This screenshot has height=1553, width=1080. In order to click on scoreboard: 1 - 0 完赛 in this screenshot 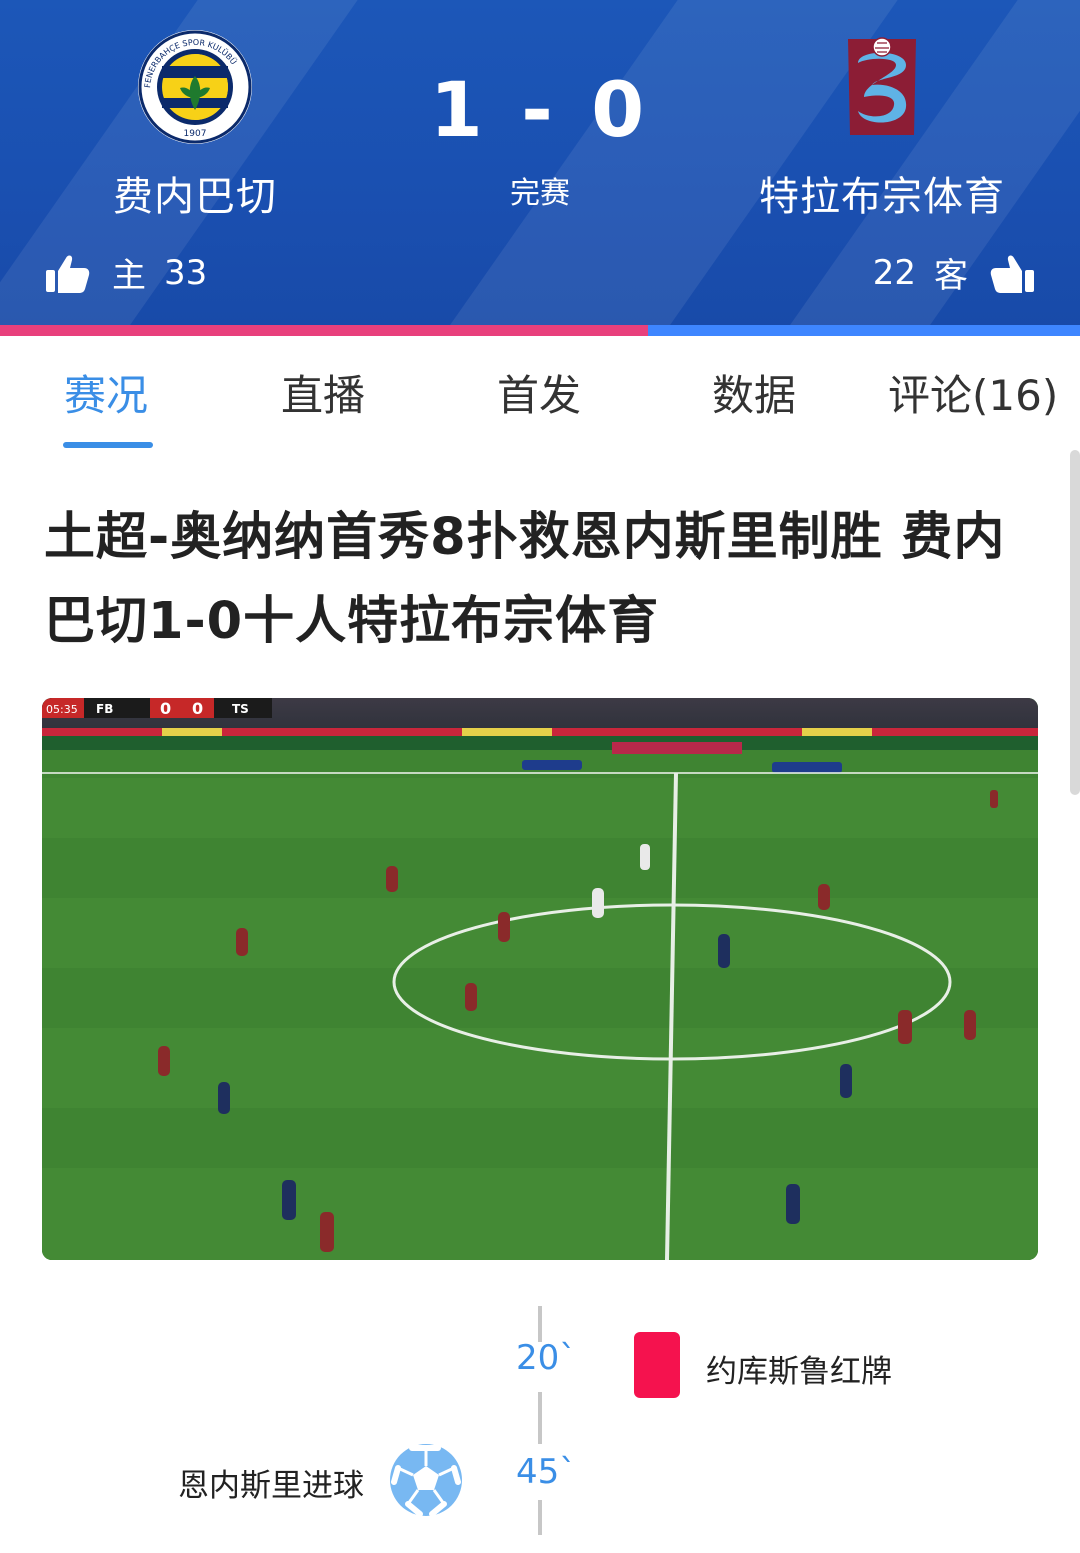, I will do `click(540, 141)`.